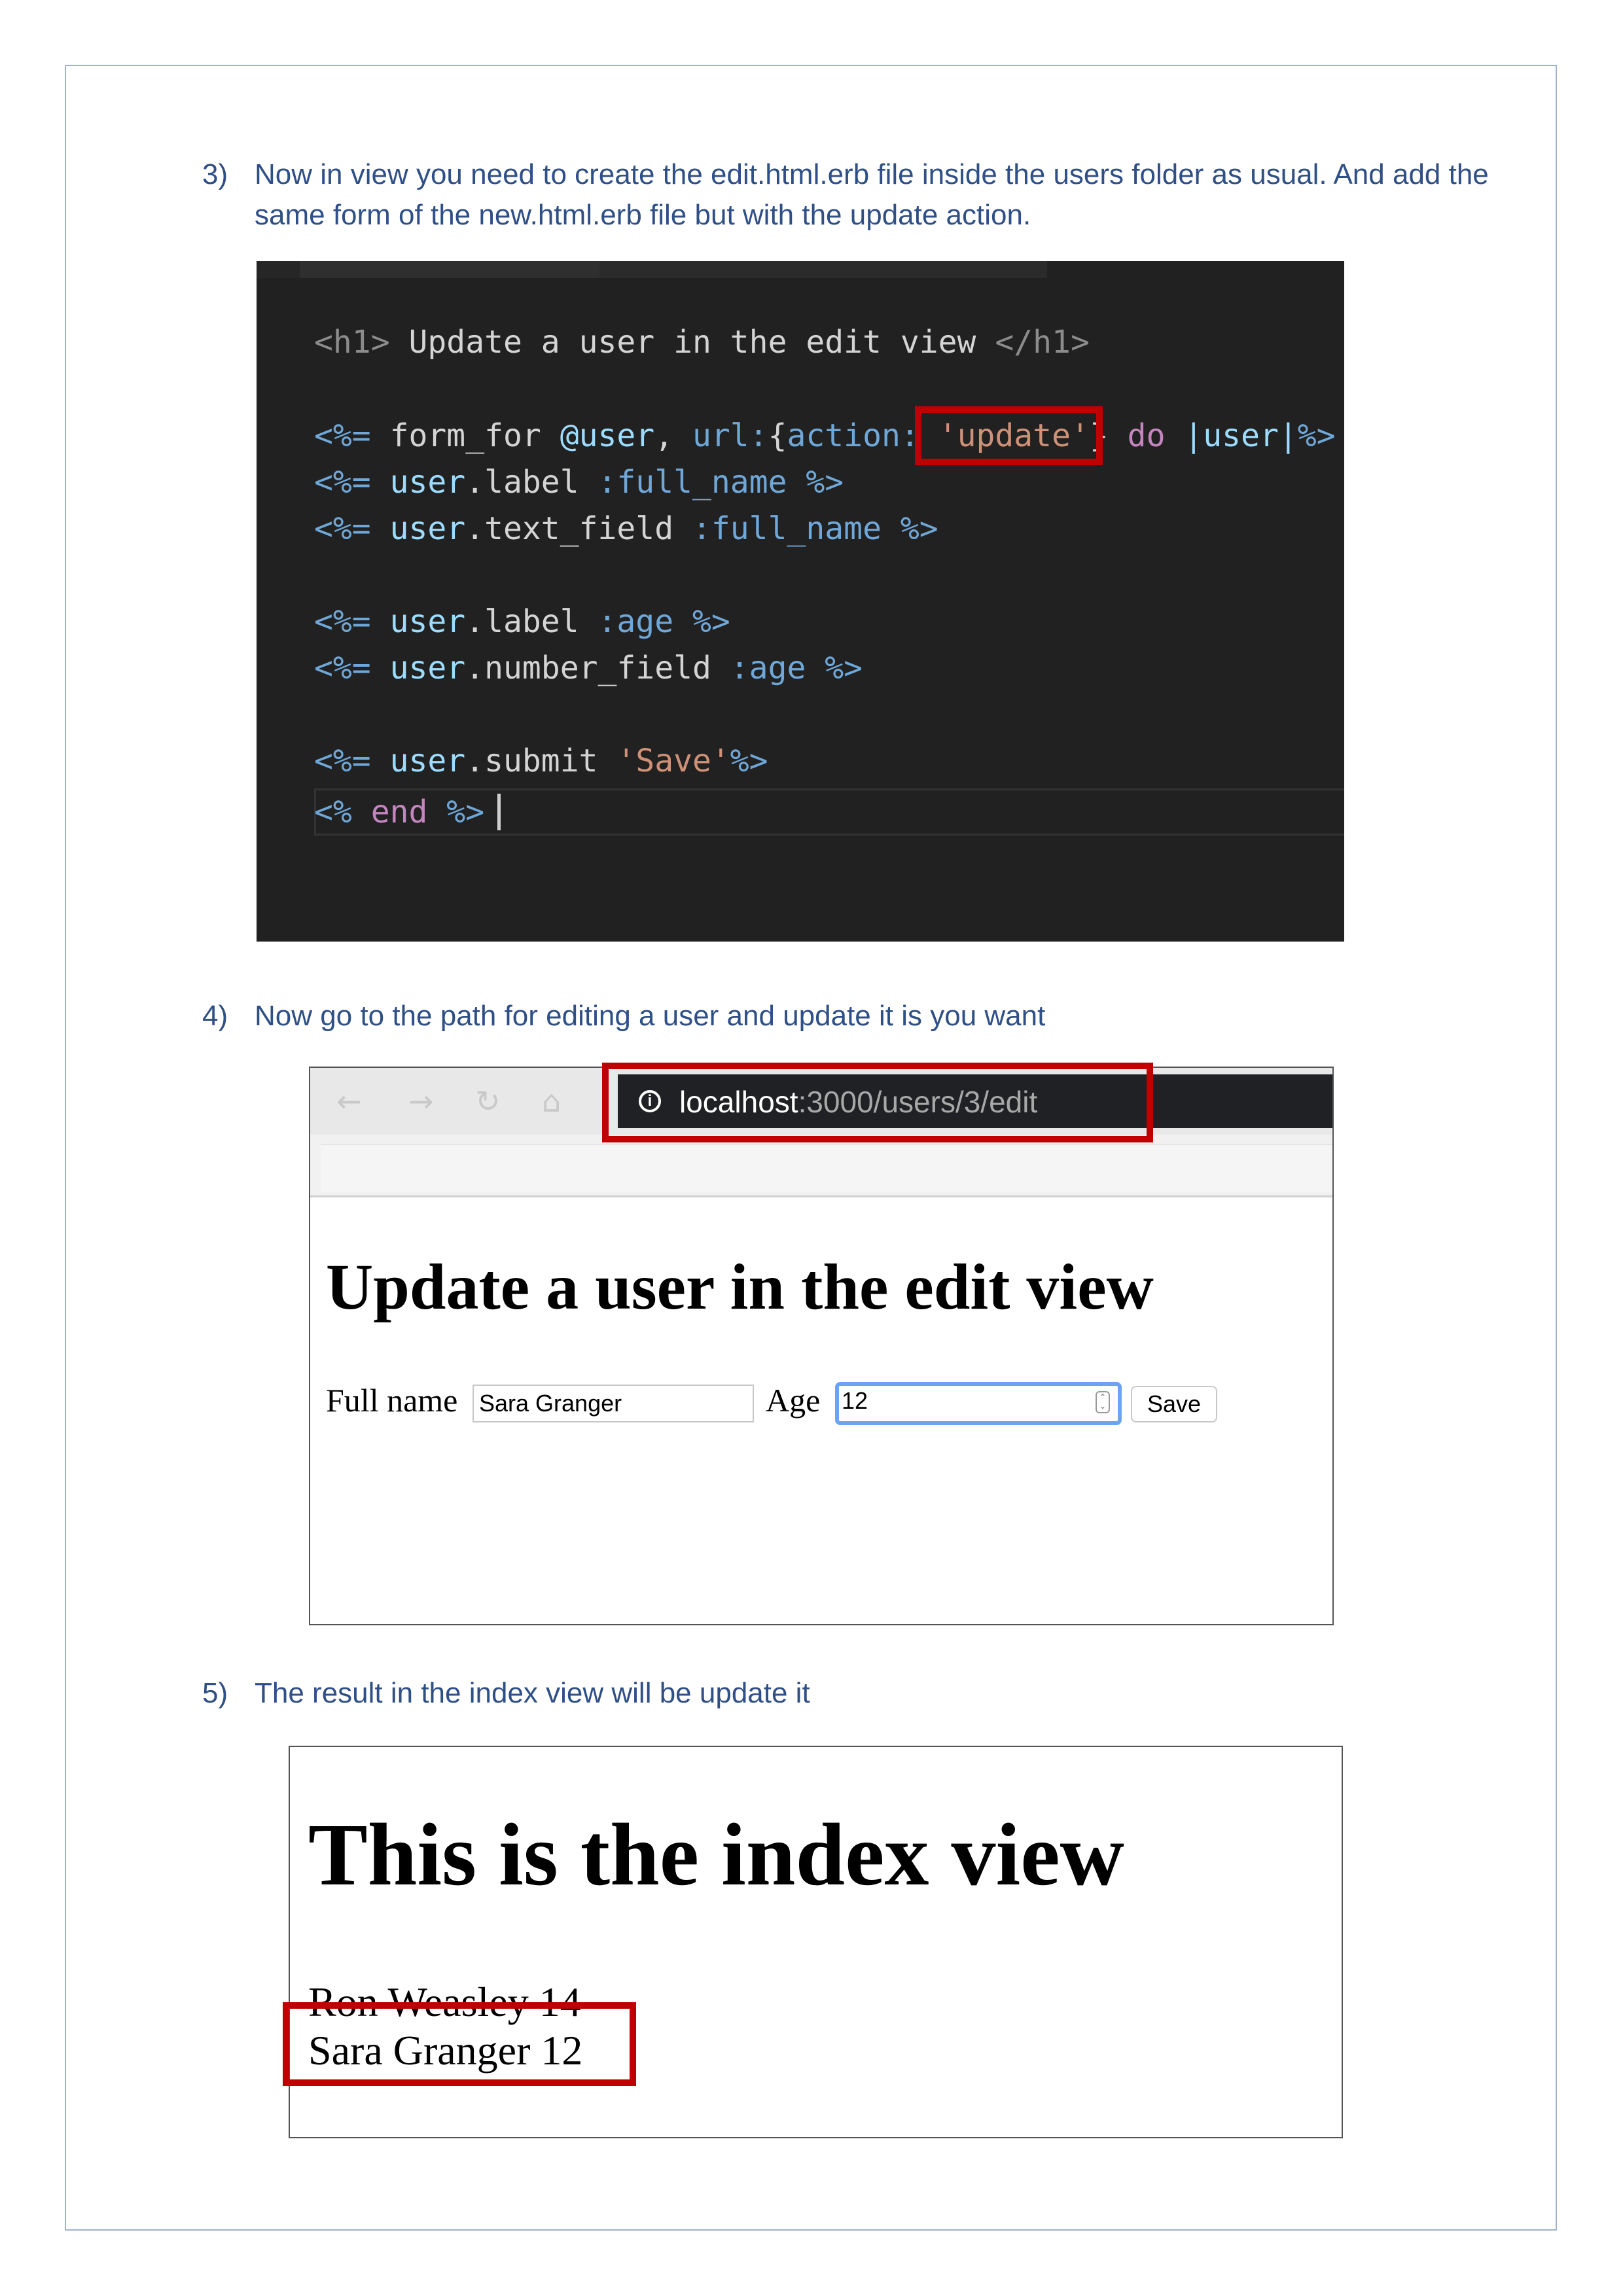 The height and width of the screenshot is (2296, 1623). Describe the element at coordinates (215, 174) in the screenshot. I see `step-3-number: 3)` at that location.